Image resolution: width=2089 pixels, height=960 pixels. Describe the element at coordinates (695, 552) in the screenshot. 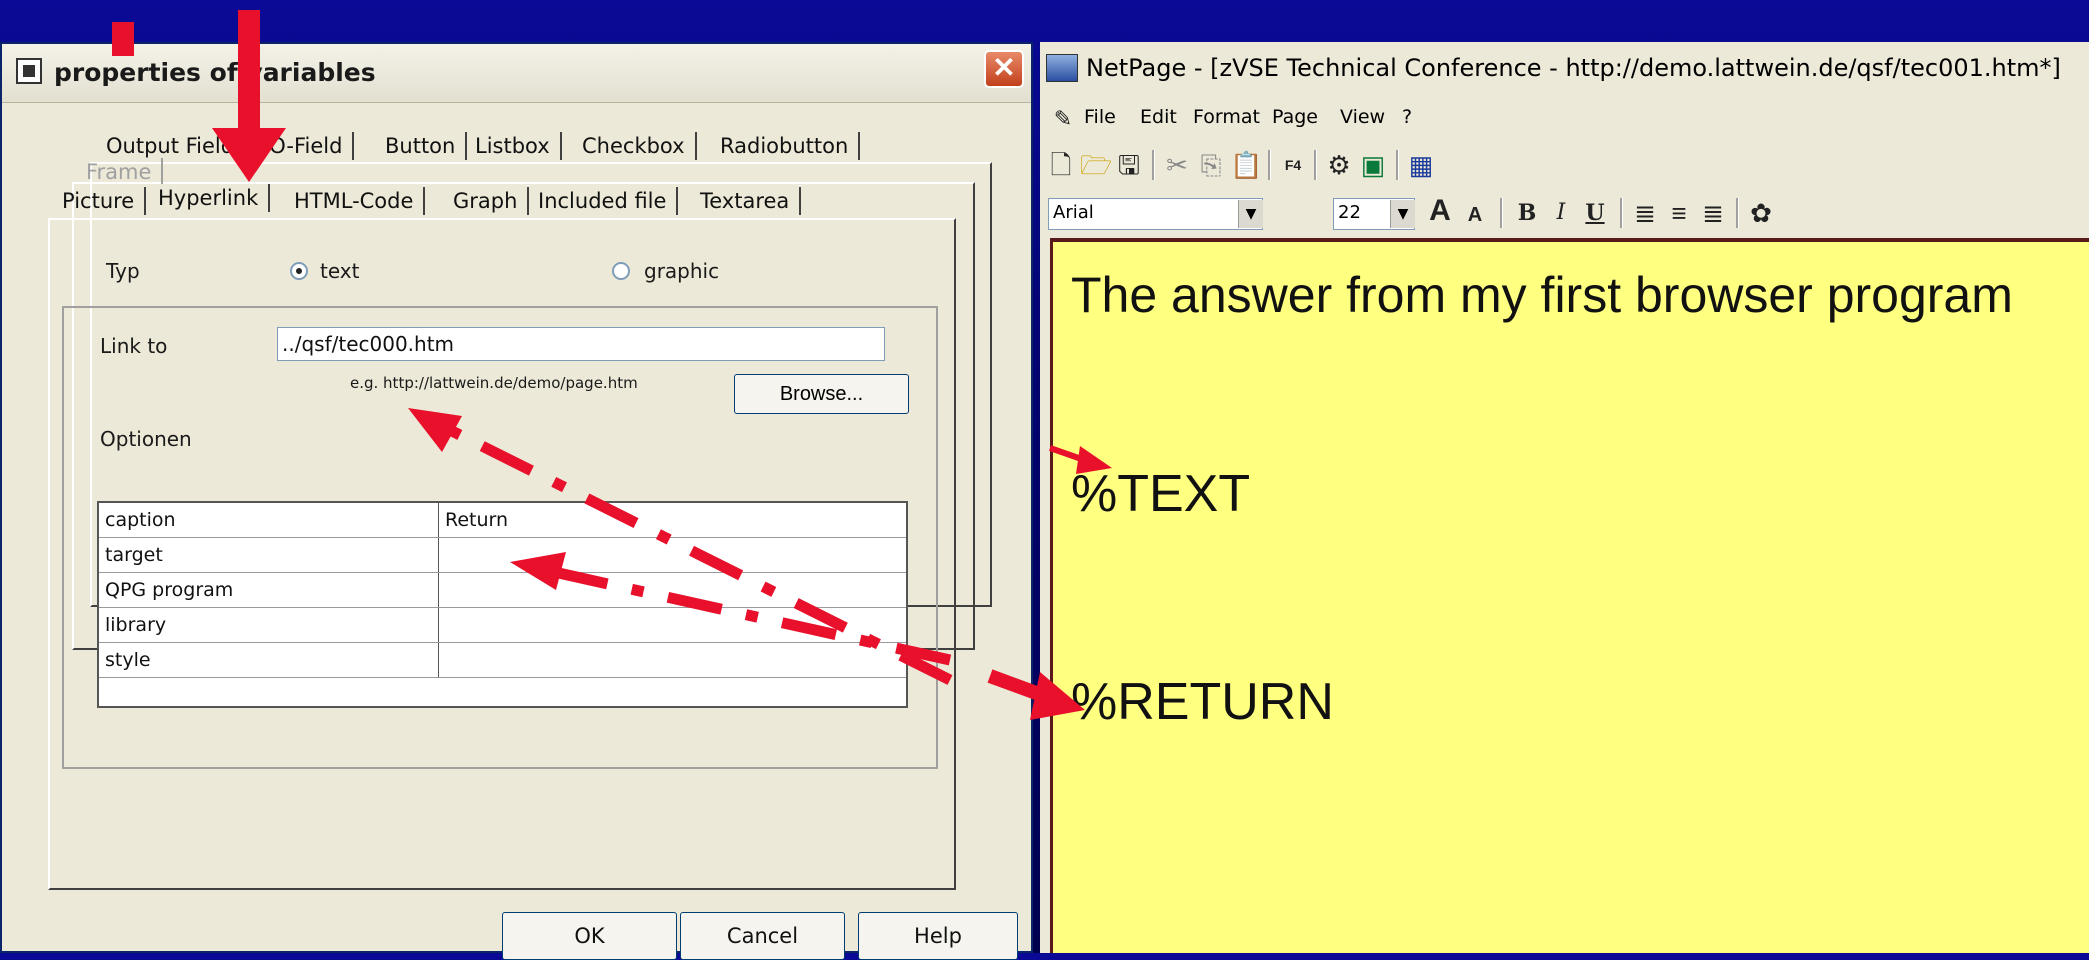

I see `dashed-arrow-link-hint` at that location.